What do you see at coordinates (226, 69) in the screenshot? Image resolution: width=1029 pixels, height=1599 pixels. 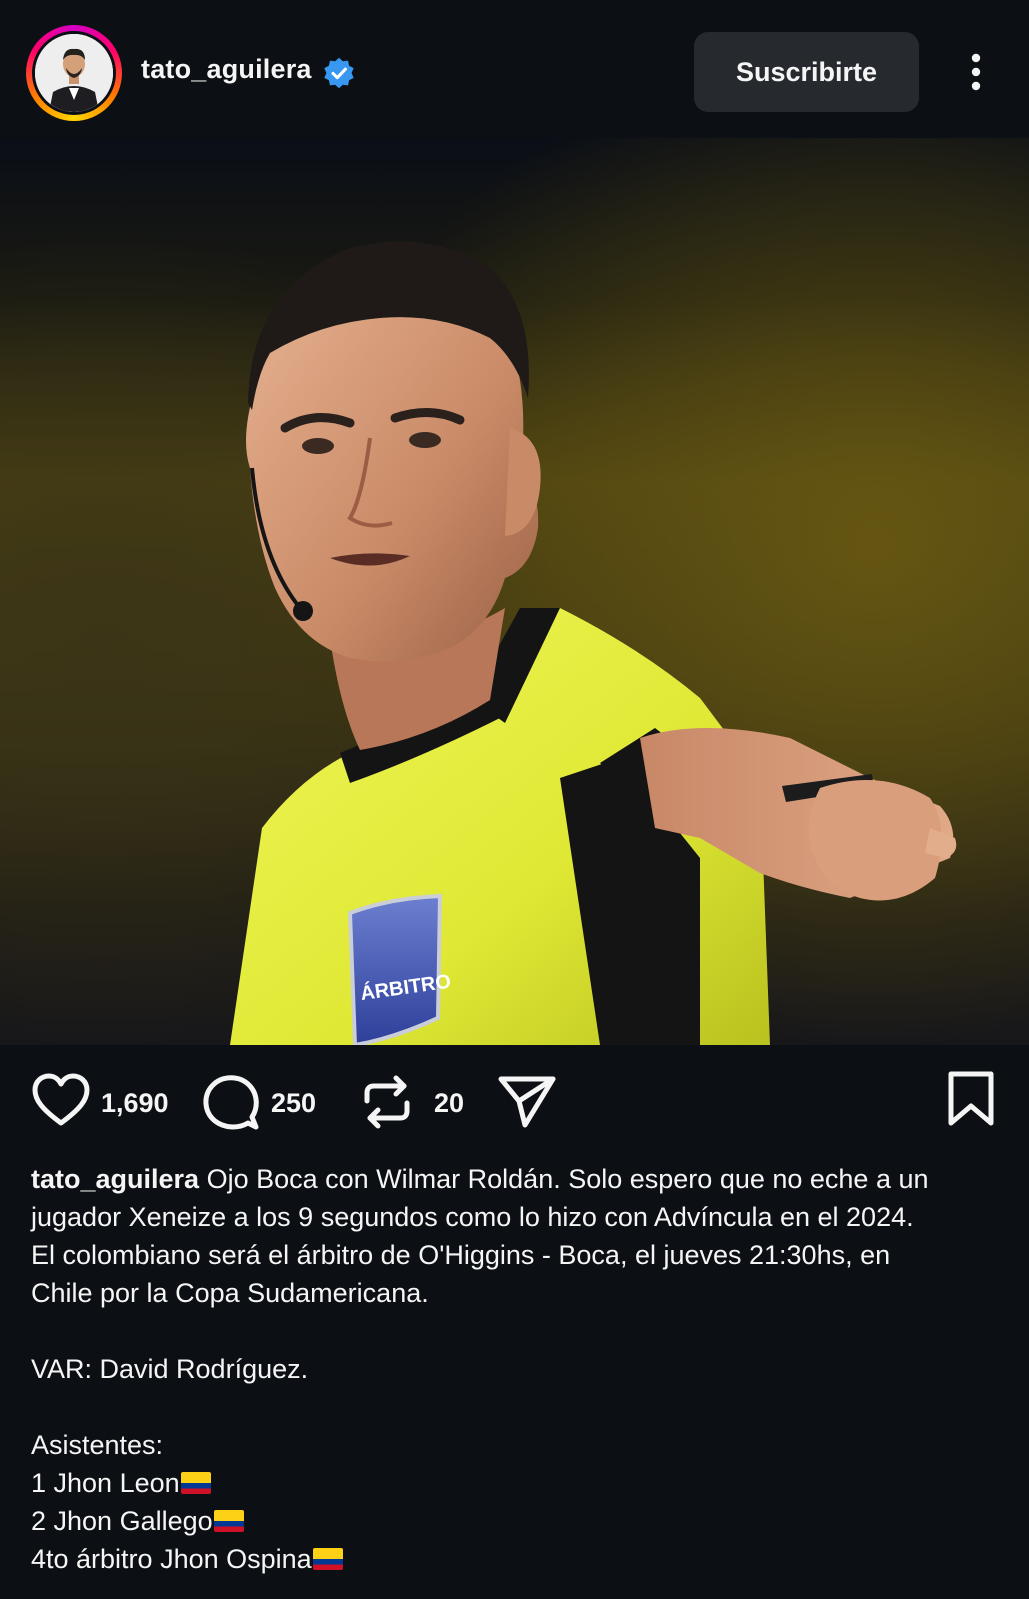 I see `username: tato_aguilera` at bounding box center [226, 69].